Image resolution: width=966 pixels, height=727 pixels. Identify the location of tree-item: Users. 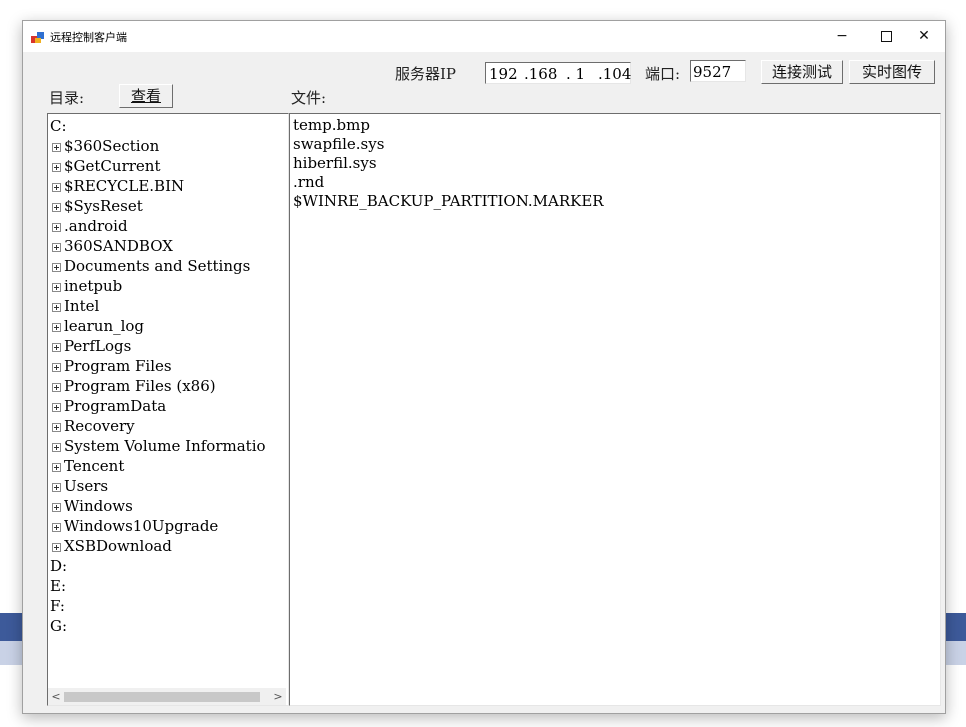
(80, 486).